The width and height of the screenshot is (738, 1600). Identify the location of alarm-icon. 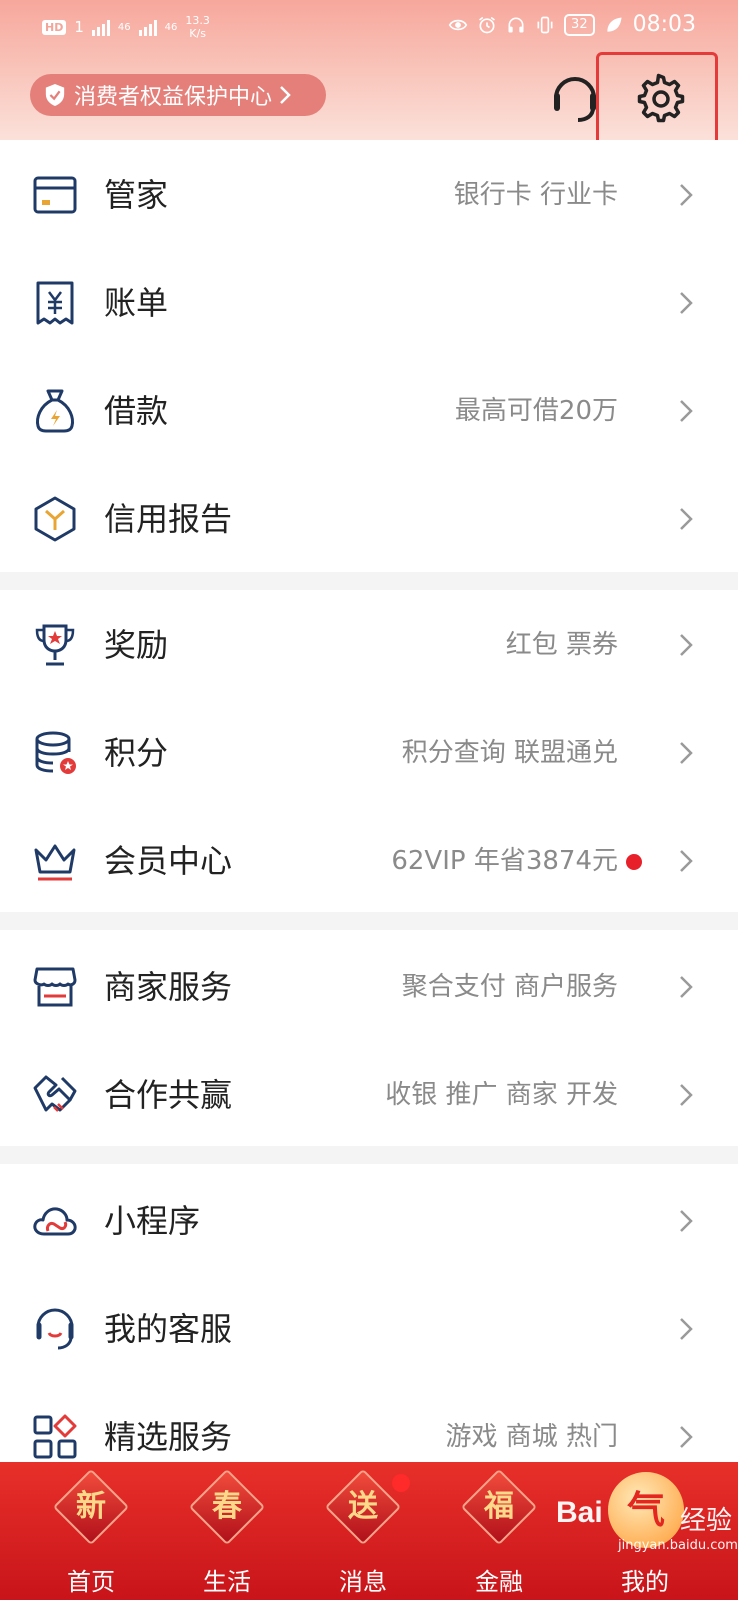
(487, 24).